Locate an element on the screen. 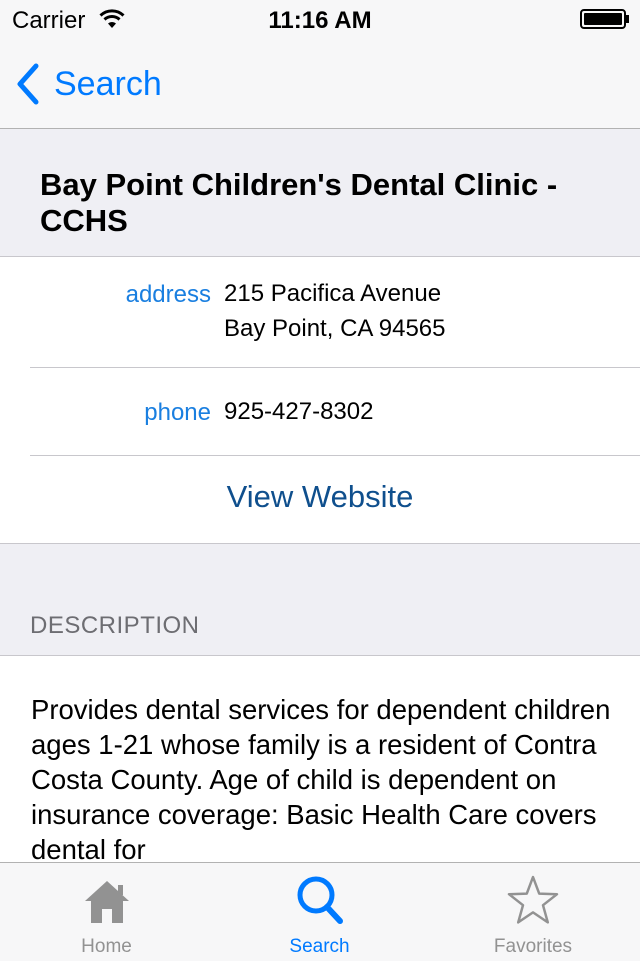  tab-favorites: Favorites is located at coordinates (533, 912).